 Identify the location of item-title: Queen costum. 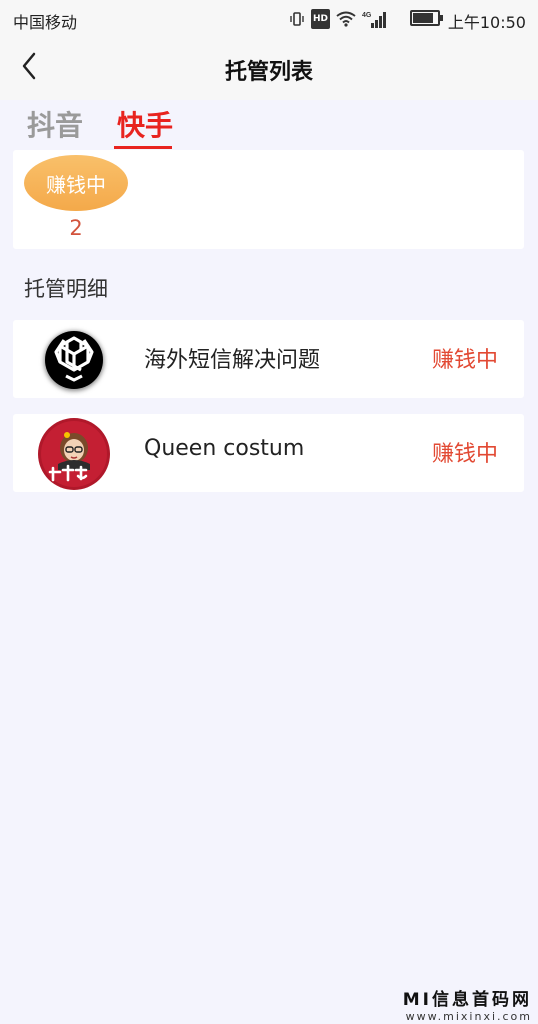
(224, 448).